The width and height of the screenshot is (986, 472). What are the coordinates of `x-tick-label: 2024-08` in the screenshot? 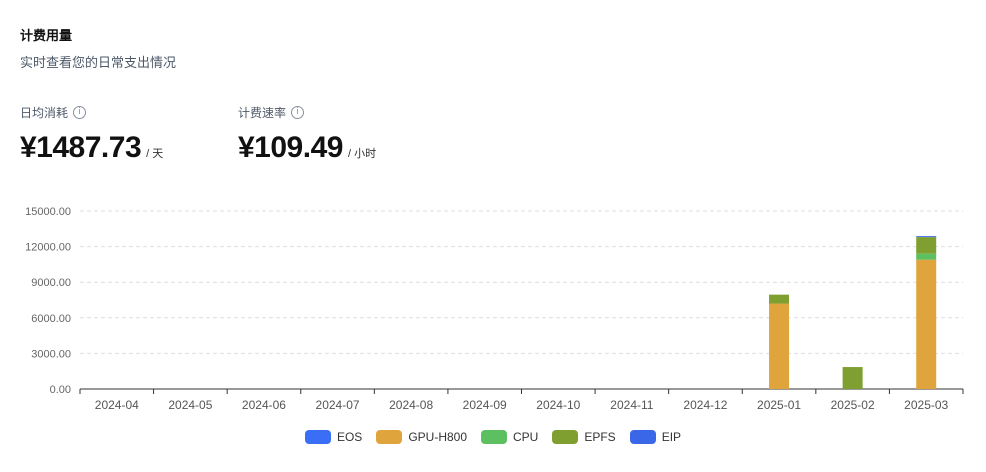 It's located at (411, 405).